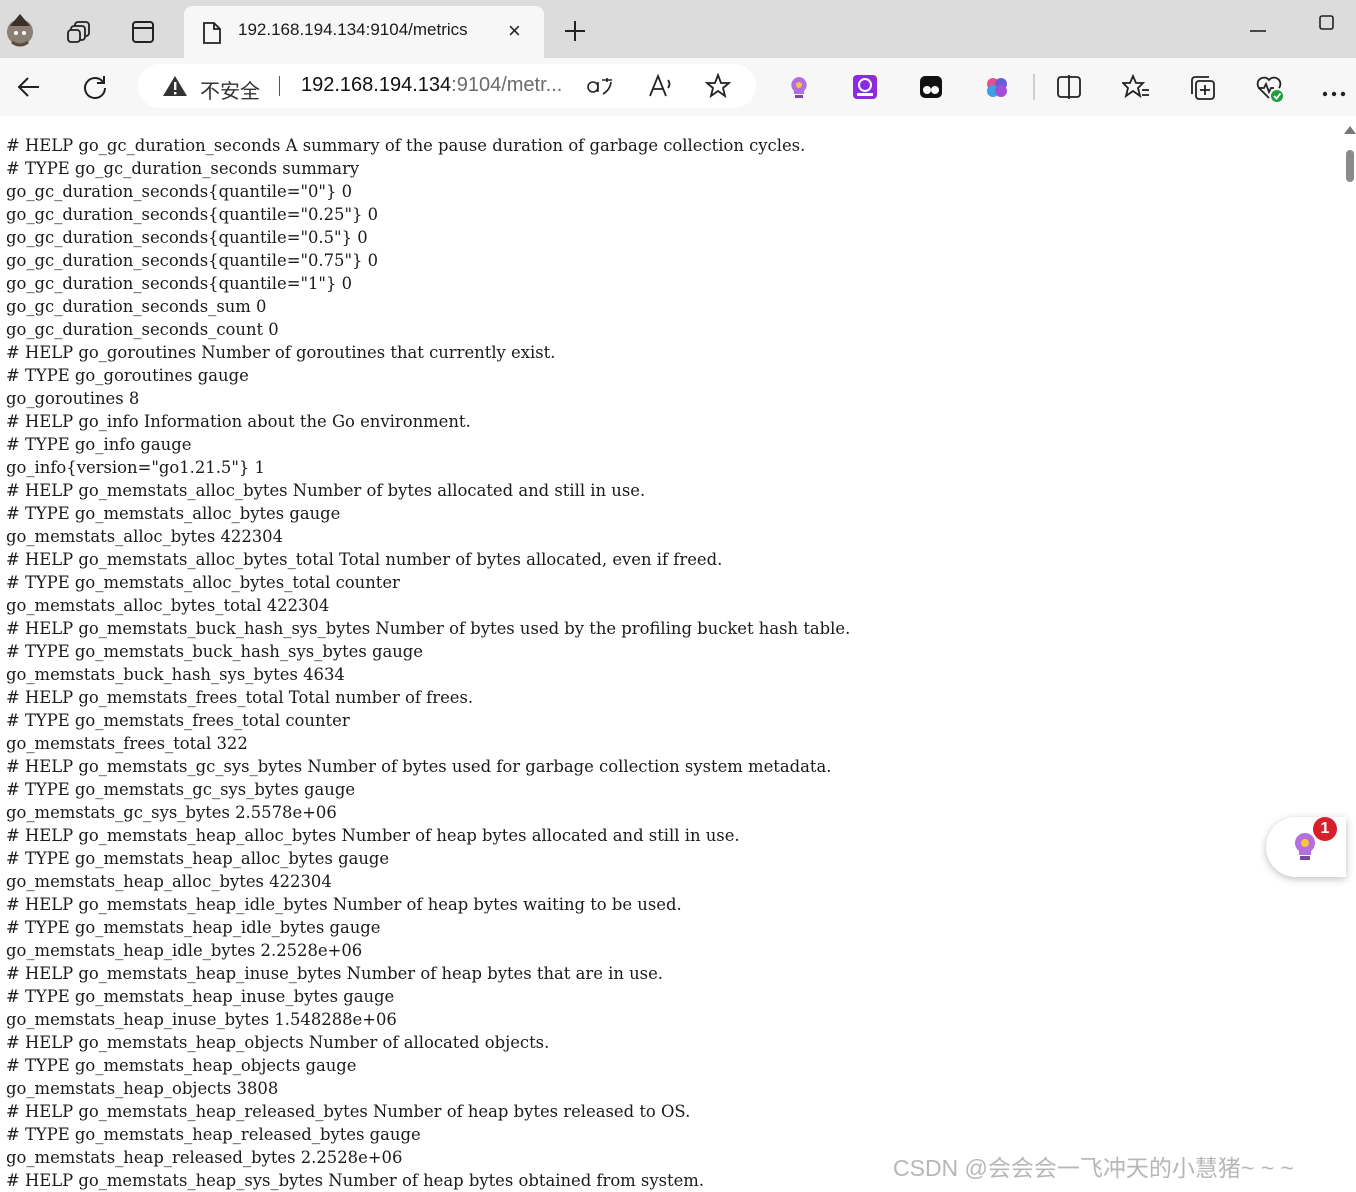 The width and height of the screenshot is (1356, 1192). Describe the element at coordinates (173, 513) in the screenshot. I see `metrics-line: # TYPE go_memstats_alloc_bytes gauge` at that location.